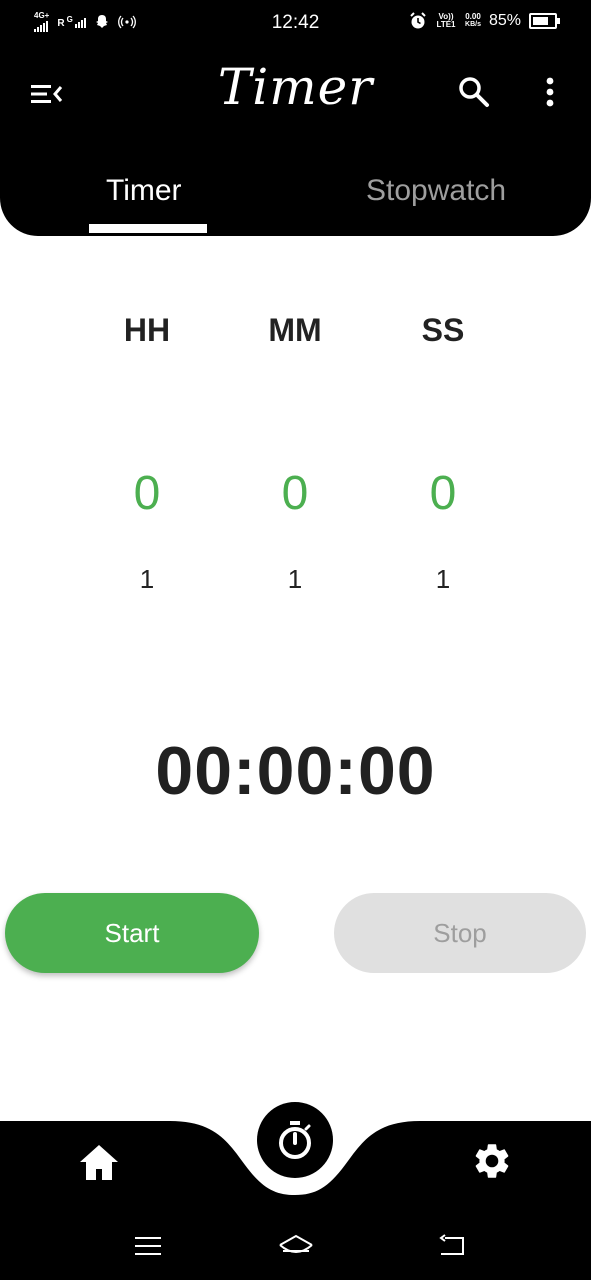  What do you see at coordinates (132, 933) in the screenshot?
I see `start-button: Start` at bounding box center [132, 933].